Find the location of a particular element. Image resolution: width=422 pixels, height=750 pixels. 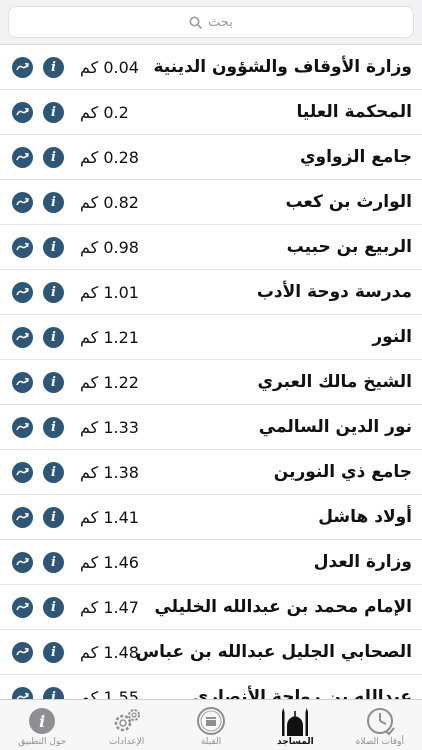

mosque-distance: 0.98 كم is located at coordinates (109, 247).